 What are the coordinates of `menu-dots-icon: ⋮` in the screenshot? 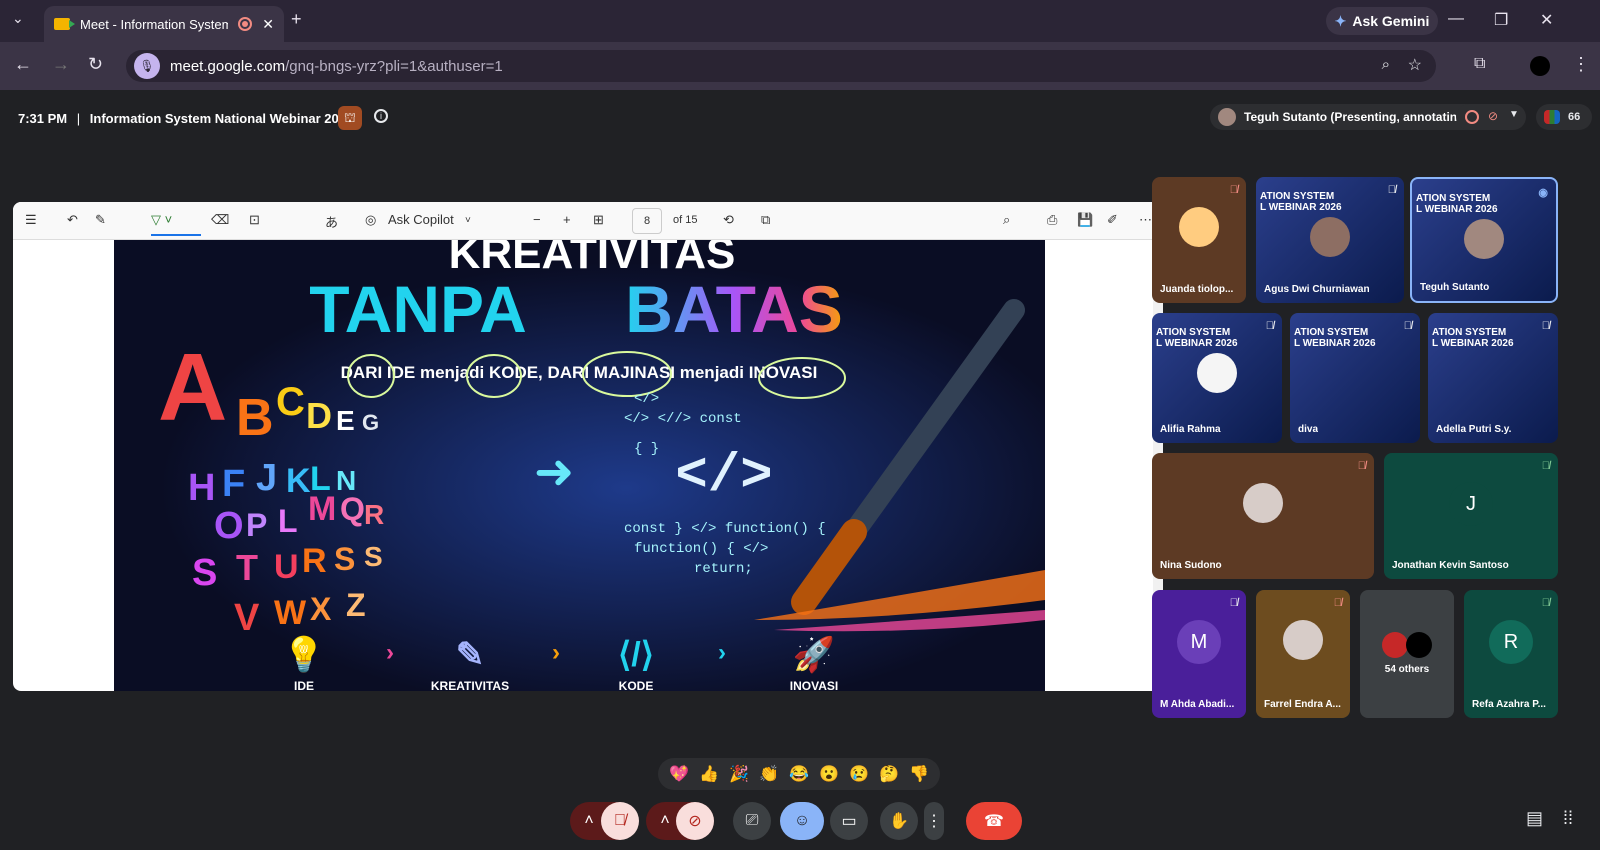 It's located at (1581, 64).